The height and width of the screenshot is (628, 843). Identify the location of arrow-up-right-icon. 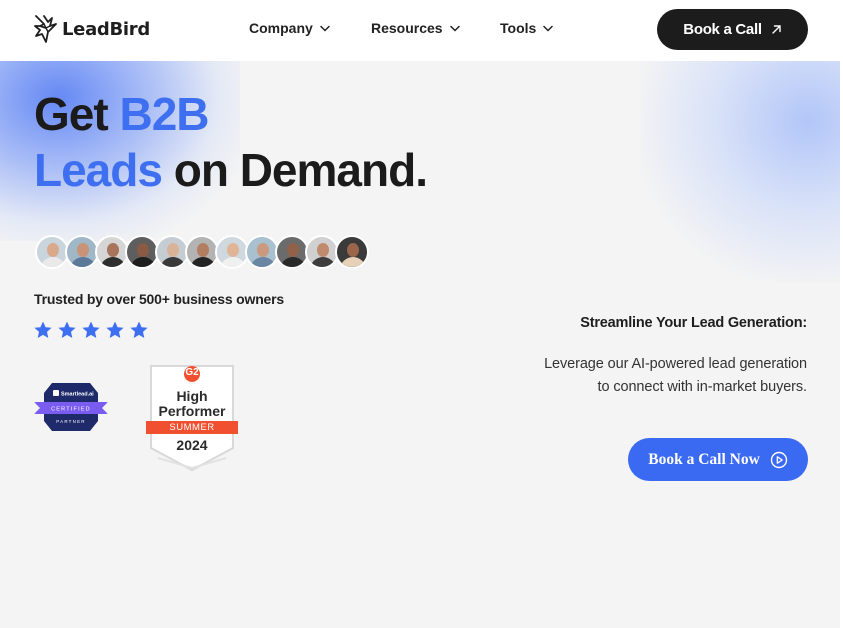
(776, 29).